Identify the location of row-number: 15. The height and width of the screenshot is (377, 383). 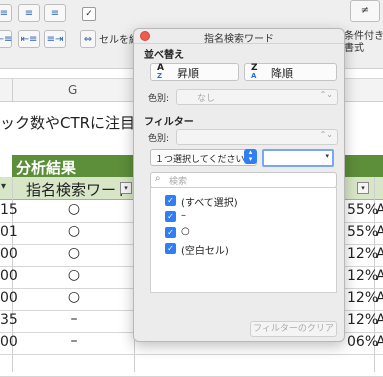
(9, 210).